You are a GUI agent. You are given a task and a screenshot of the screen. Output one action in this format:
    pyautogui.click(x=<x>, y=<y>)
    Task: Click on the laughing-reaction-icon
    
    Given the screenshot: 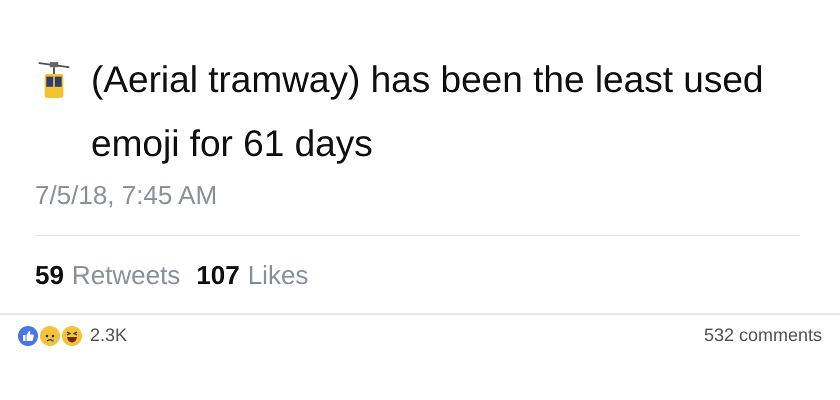 What is the action you would take?
    pyautogui.click(x=72, y=336)
    